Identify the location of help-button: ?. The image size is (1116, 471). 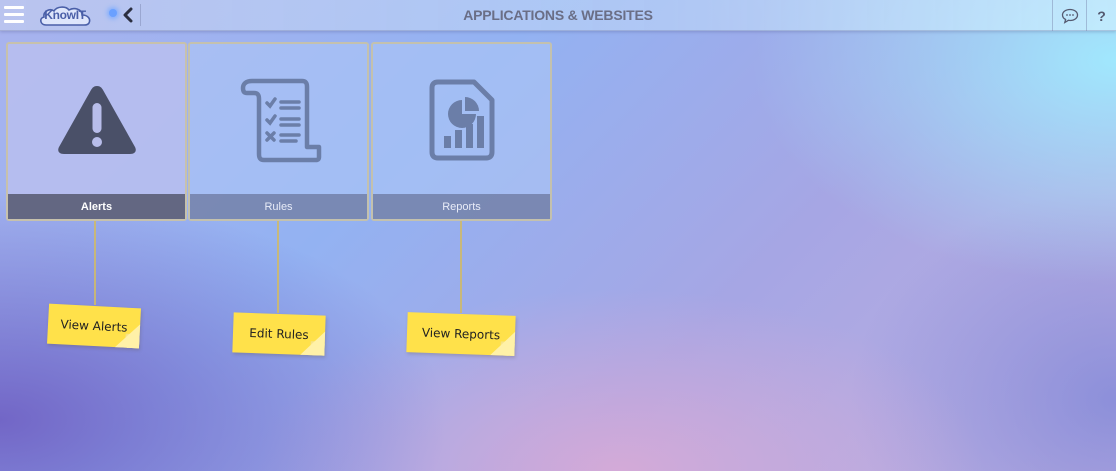
(1101, 15).